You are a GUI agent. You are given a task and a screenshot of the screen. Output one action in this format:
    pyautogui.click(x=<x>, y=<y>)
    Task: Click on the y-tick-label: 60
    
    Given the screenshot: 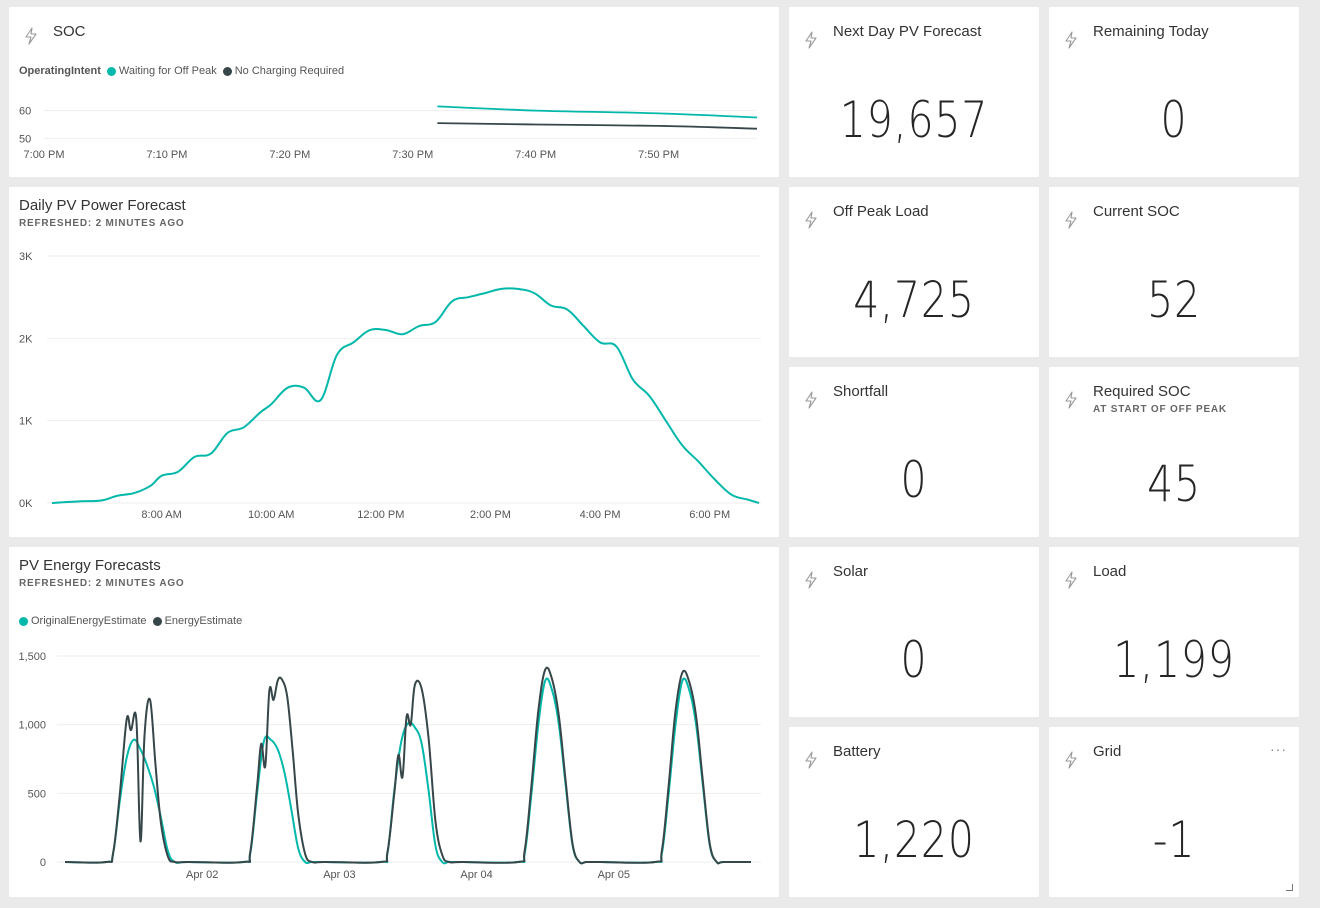 What is the action you would take?
    pyautogui.click(x=25, y=112)
    